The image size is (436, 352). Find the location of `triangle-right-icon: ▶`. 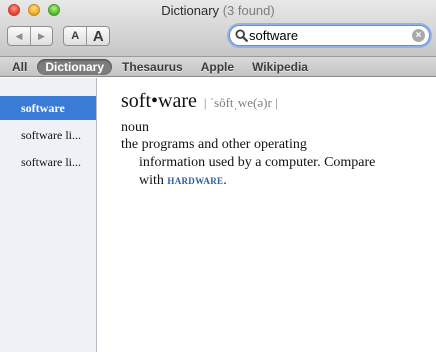

triangle-right-icon: ▶ is located at coordinates (41, 35).